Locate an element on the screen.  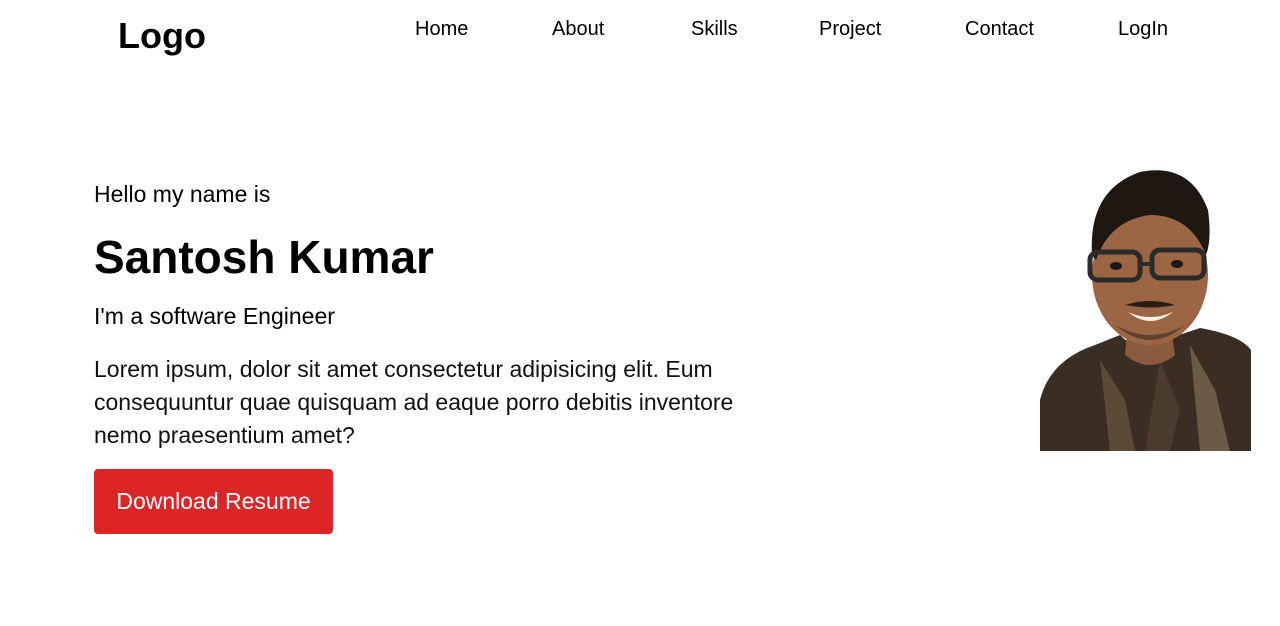
hero-name: Santosh Kumar is located at coordinates (264, 257).